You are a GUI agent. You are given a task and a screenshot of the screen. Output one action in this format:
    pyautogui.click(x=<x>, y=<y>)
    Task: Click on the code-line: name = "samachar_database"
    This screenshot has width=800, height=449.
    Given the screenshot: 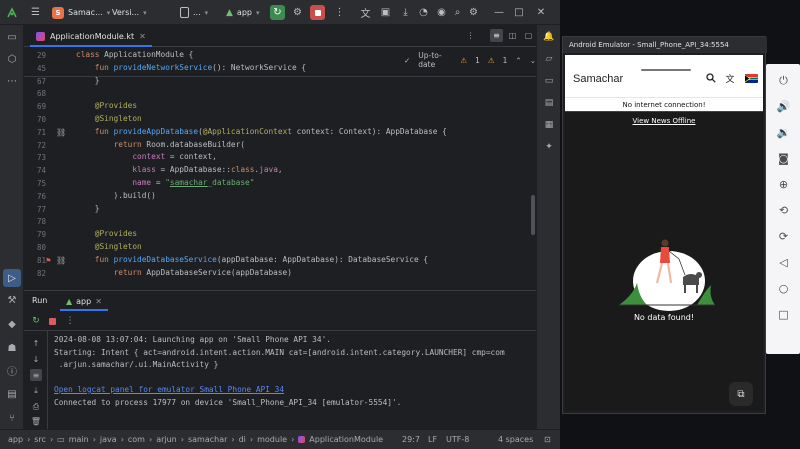 What is the action you would take?
    pyautogui.click(x=165, y=182)
    